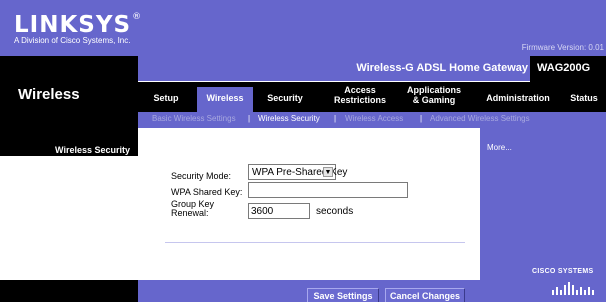 The height and width of the screenshot is (302, 606). I want to click on cisco-systems-logo: CISCO SYSTEMS, so click(563, 271).